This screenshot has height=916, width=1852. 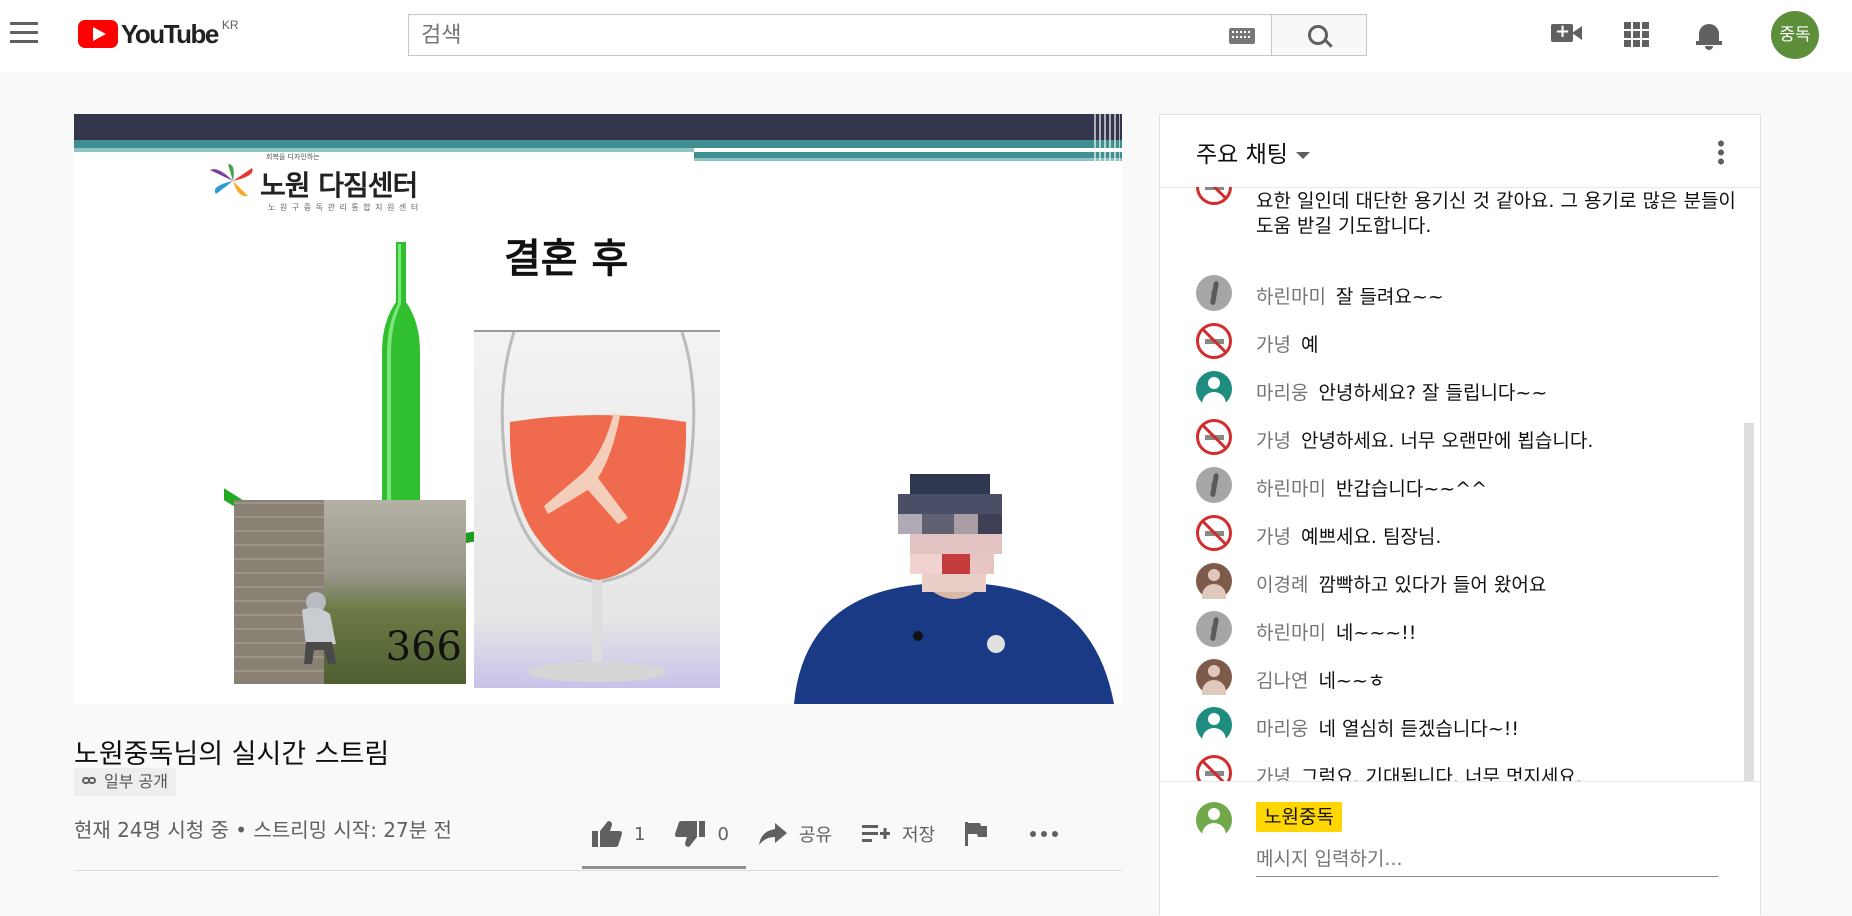 I want to click on report-button, so click(x=982, y=834).